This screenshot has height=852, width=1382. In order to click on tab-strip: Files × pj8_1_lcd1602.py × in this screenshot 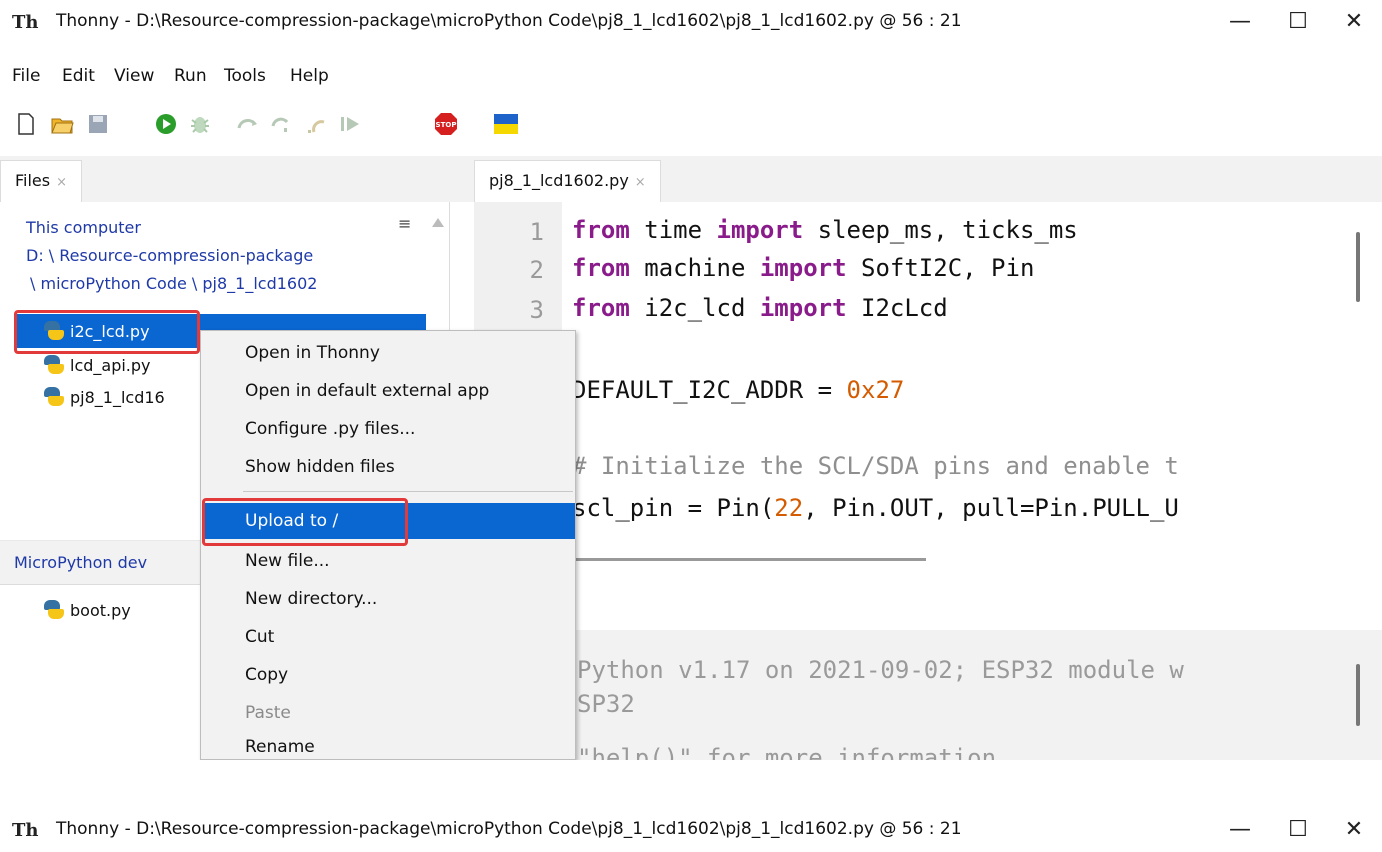, I will do `click(691, 179)`.